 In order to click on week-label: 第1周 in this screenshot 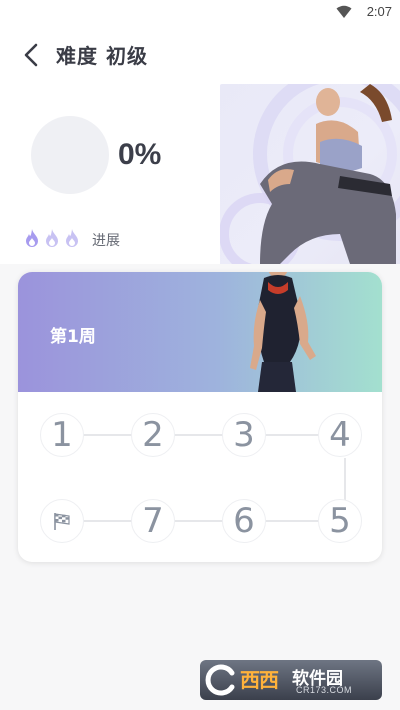, I will do `click(73, 337)`.